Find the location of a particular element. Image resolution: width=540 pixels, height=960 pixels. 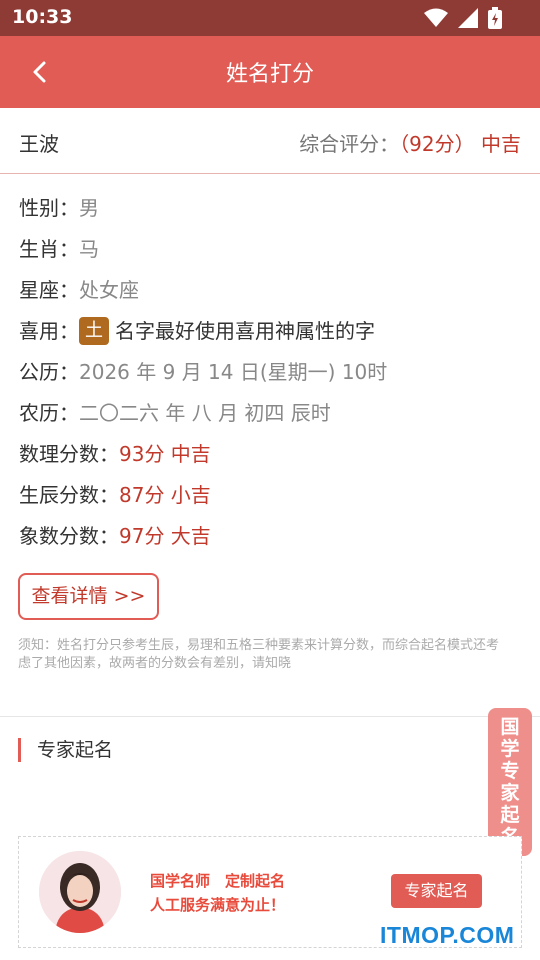

gender-label: 性别： is located at coordinates (49, 208).